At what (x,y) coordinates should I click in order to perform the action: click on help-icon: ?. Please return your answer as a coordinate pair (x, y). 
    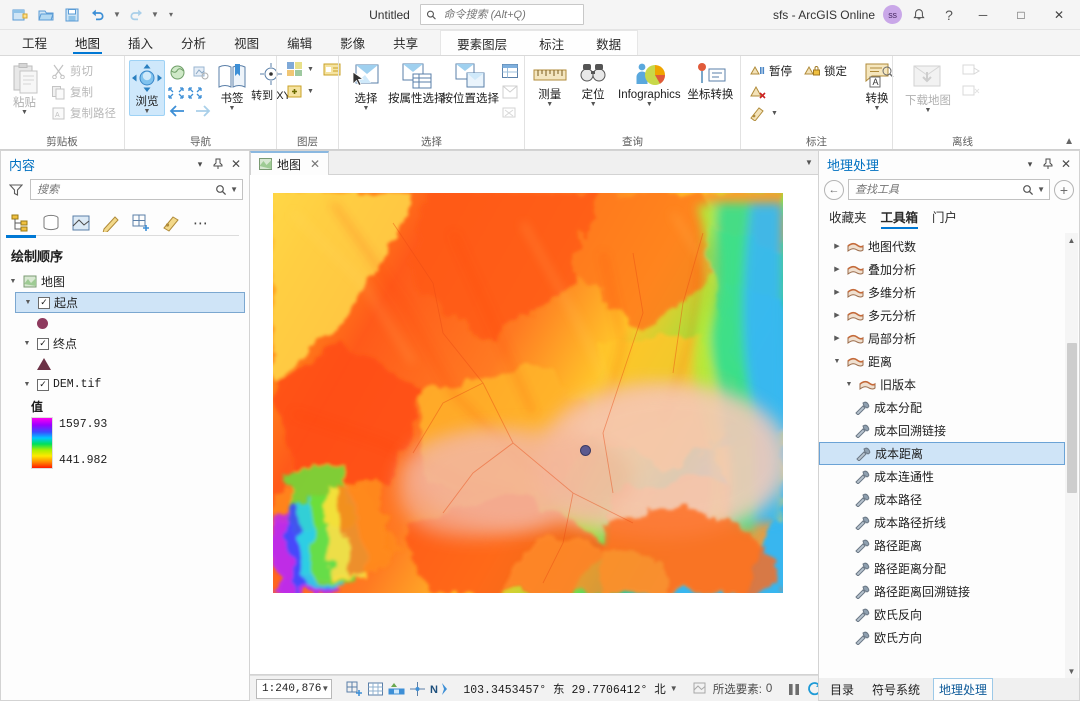
    Looking at the image, I should click on (949, 15).